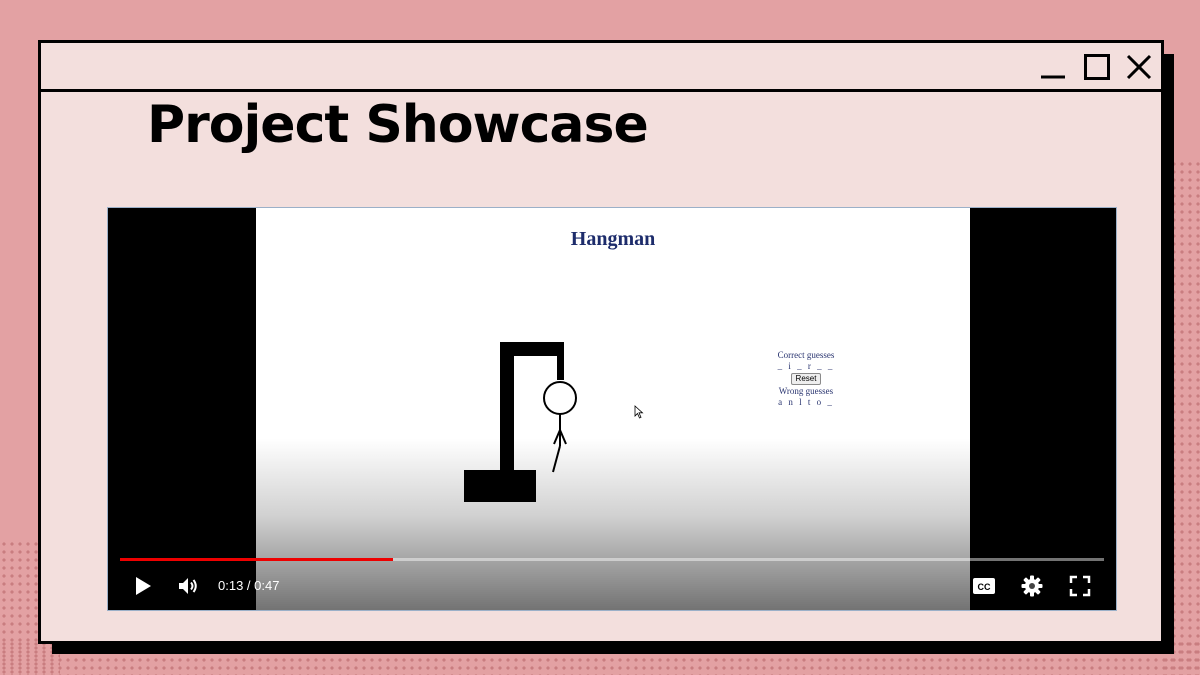 The width and height of the screenshot is (1200, 675). What do you see at coordinates (601, 67) in the screenshot?
I see `window-titlebar` at bounding box center [601, 67].